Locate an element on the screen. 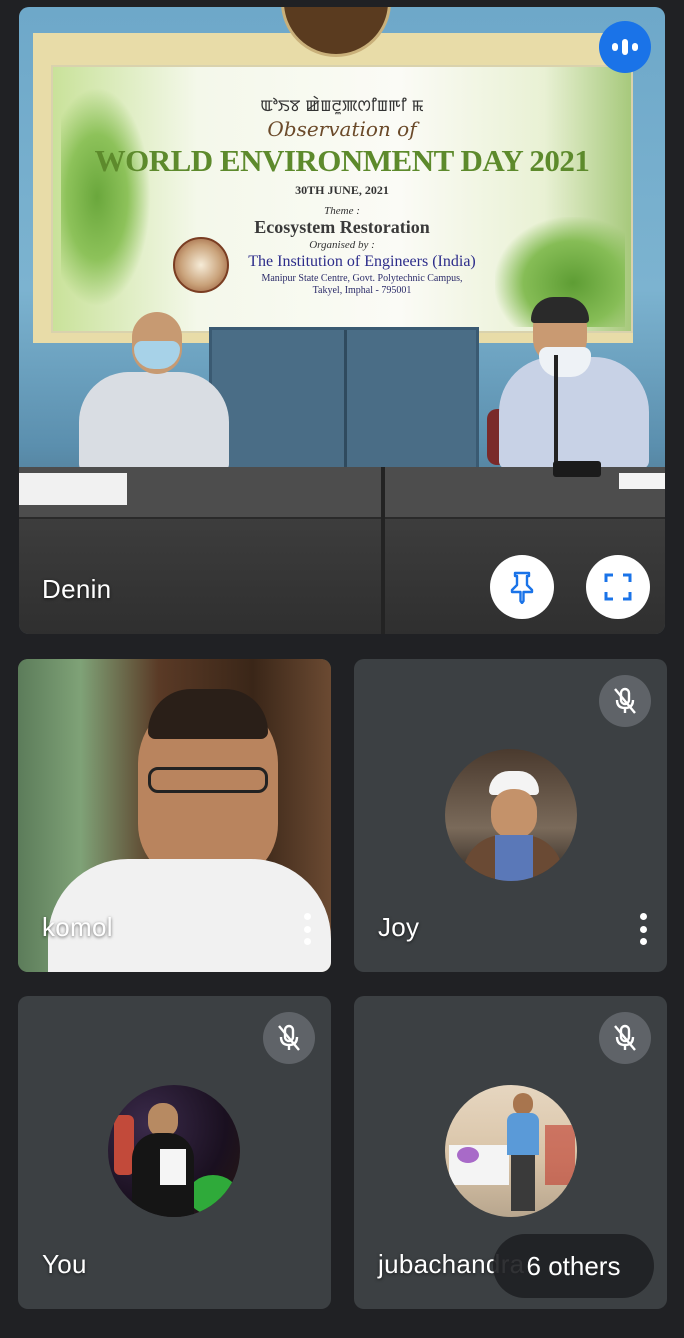 The image size is (684, 1338). door is located at coordinates (344, 402).